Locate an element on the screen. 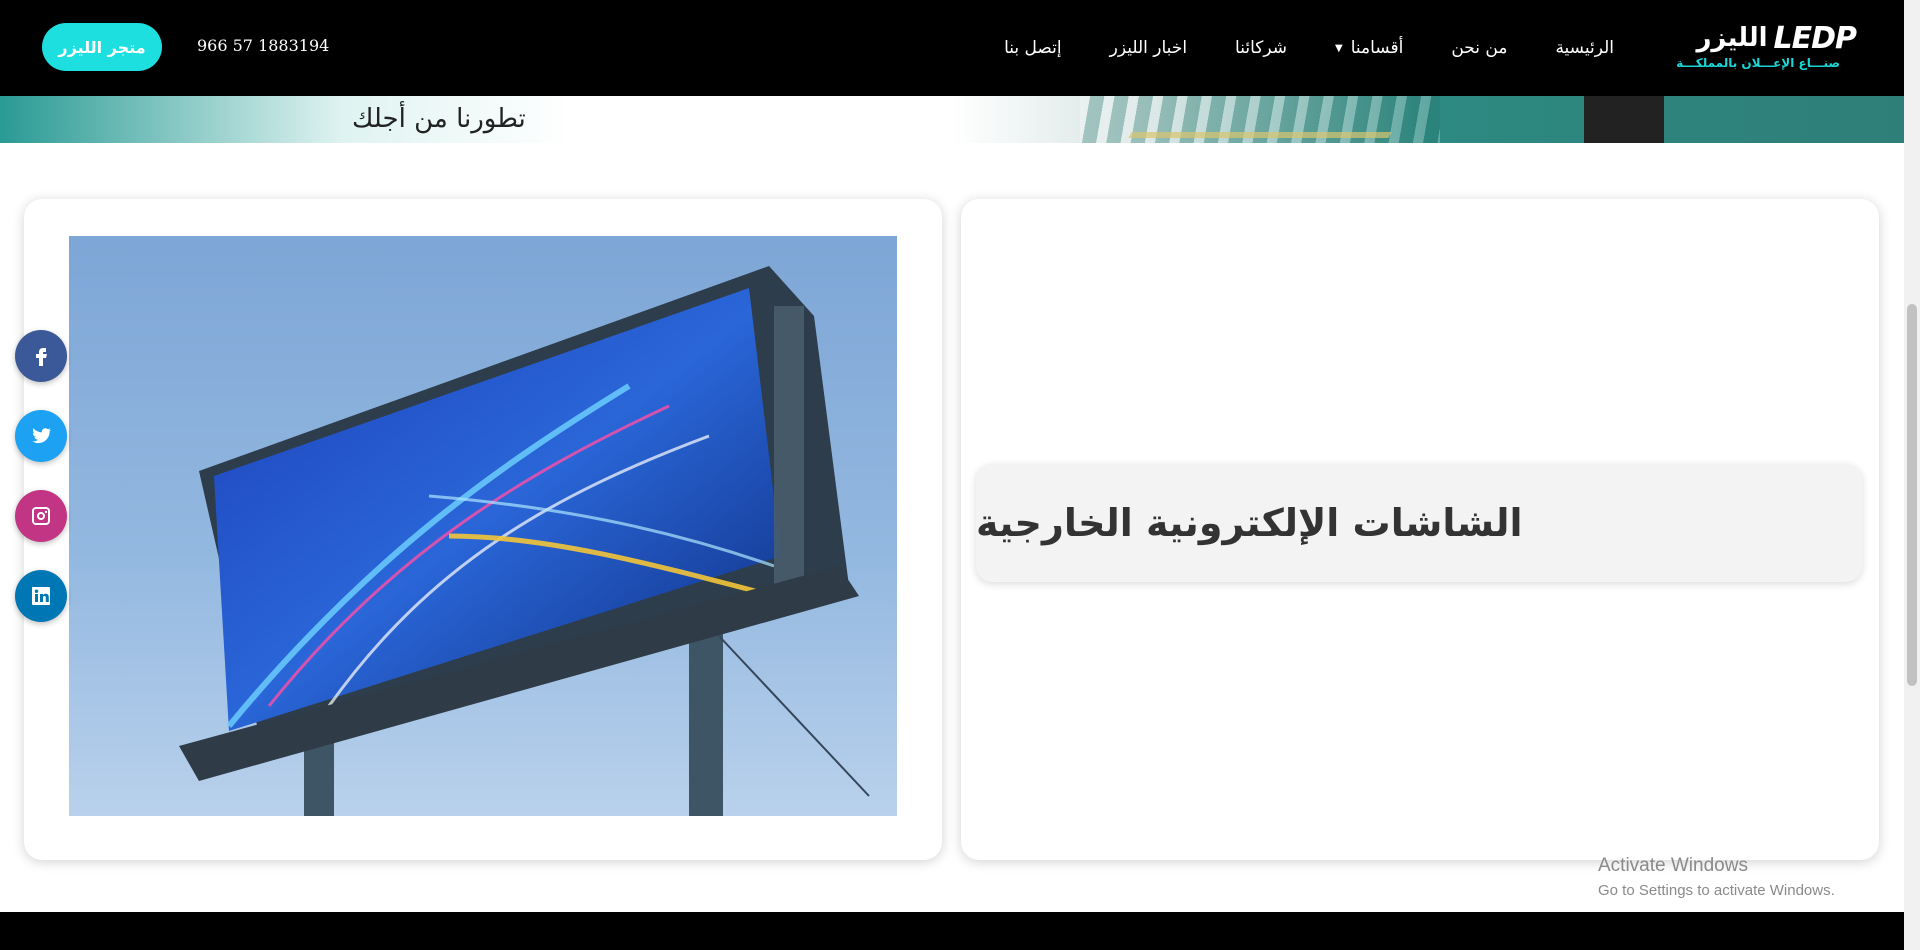 This screenshot has height=950, width=1920. title-box: الشاشات الإلكترونية الخارجية is located at coordinates (1419, 523).